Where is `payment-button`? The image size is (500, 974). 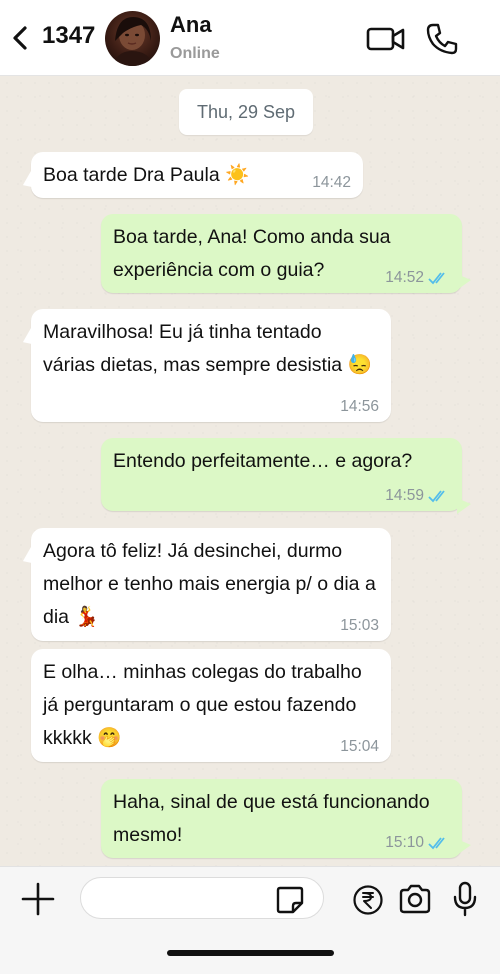
payment-button is located at coordinates (368, 900).